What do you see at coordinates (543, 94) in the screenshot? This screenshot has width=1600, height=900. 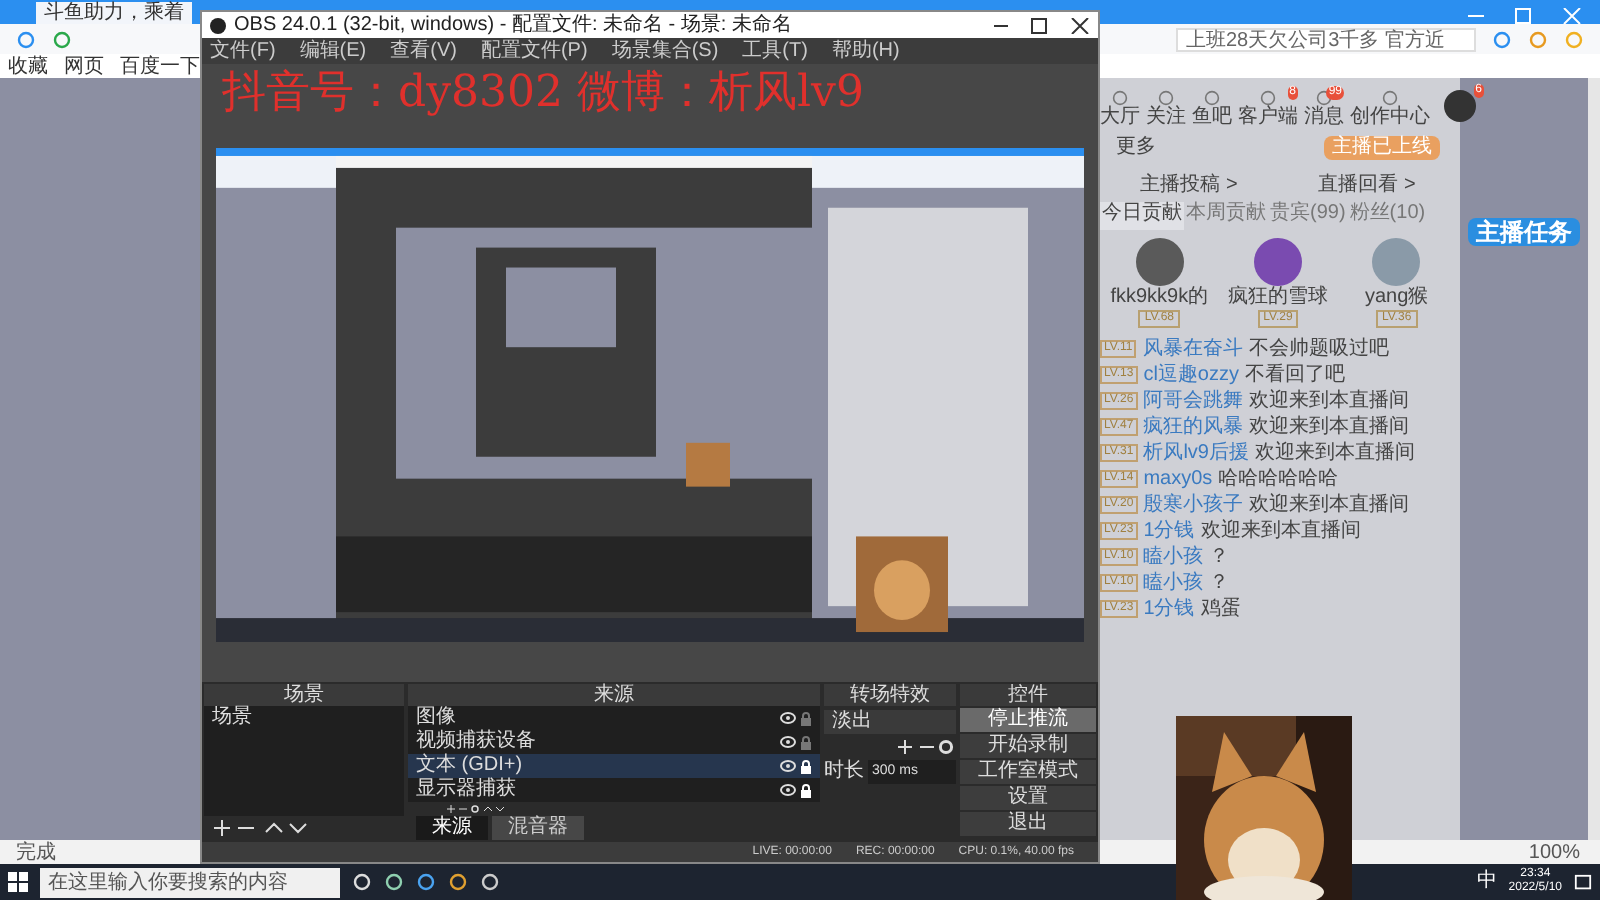 I see `overlay-text: 抖音号：dy8302 微博：析风lv9` at bounding box center [543, 94].